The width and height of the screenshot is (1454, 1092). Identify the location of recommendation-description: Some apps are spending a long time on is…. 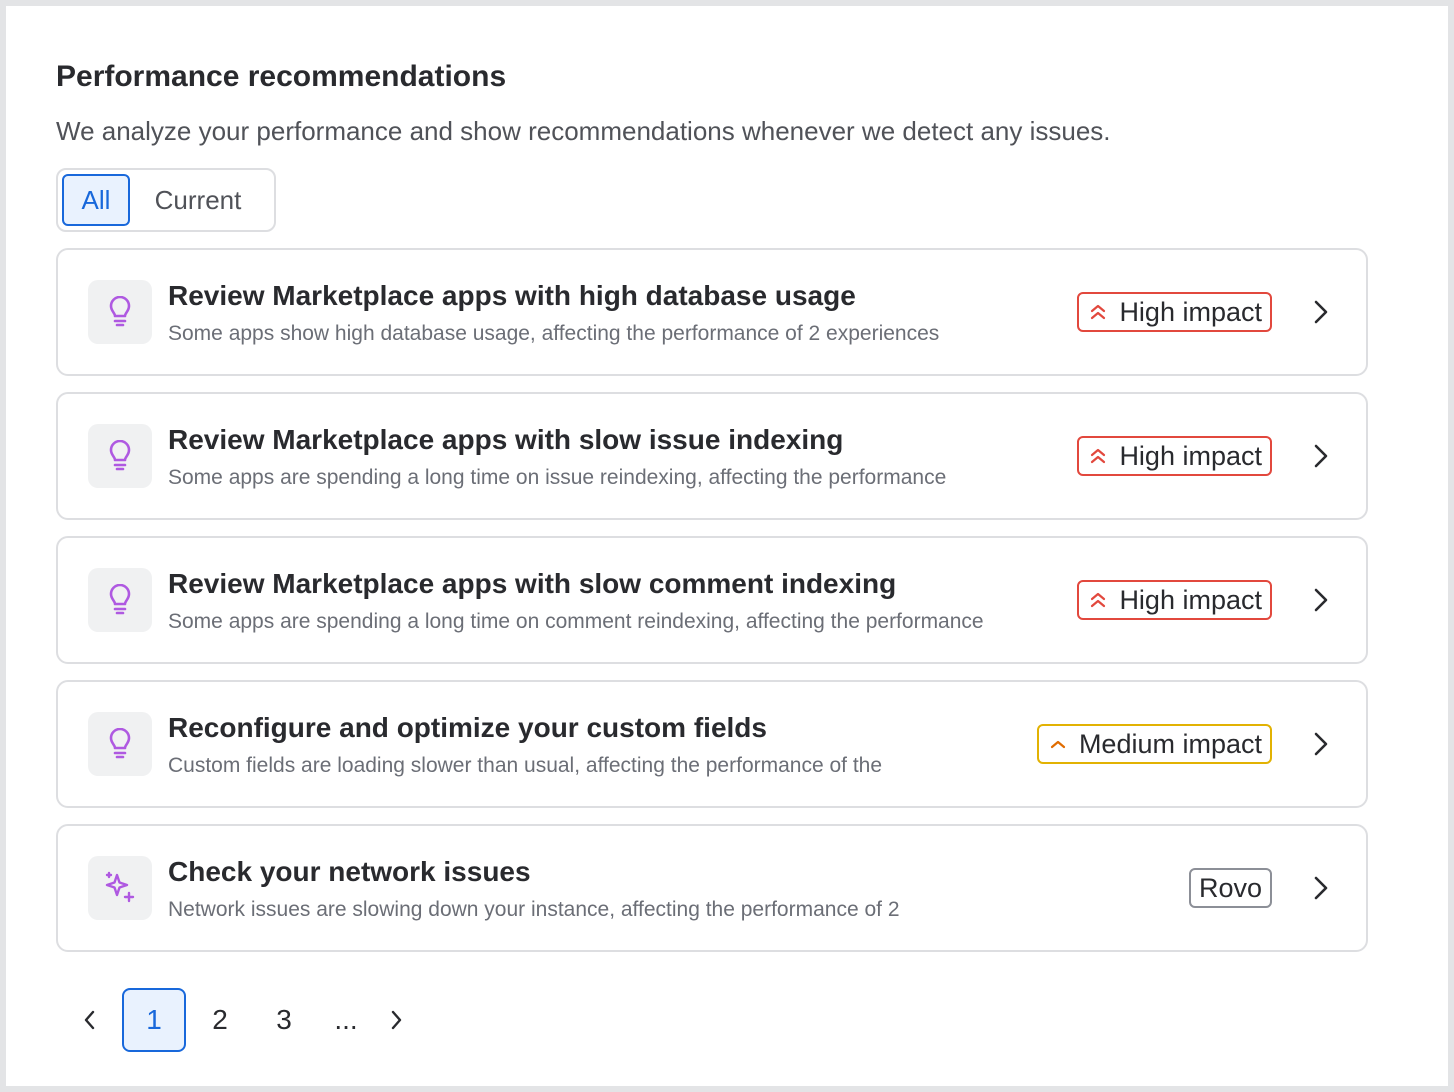
(557, 477).